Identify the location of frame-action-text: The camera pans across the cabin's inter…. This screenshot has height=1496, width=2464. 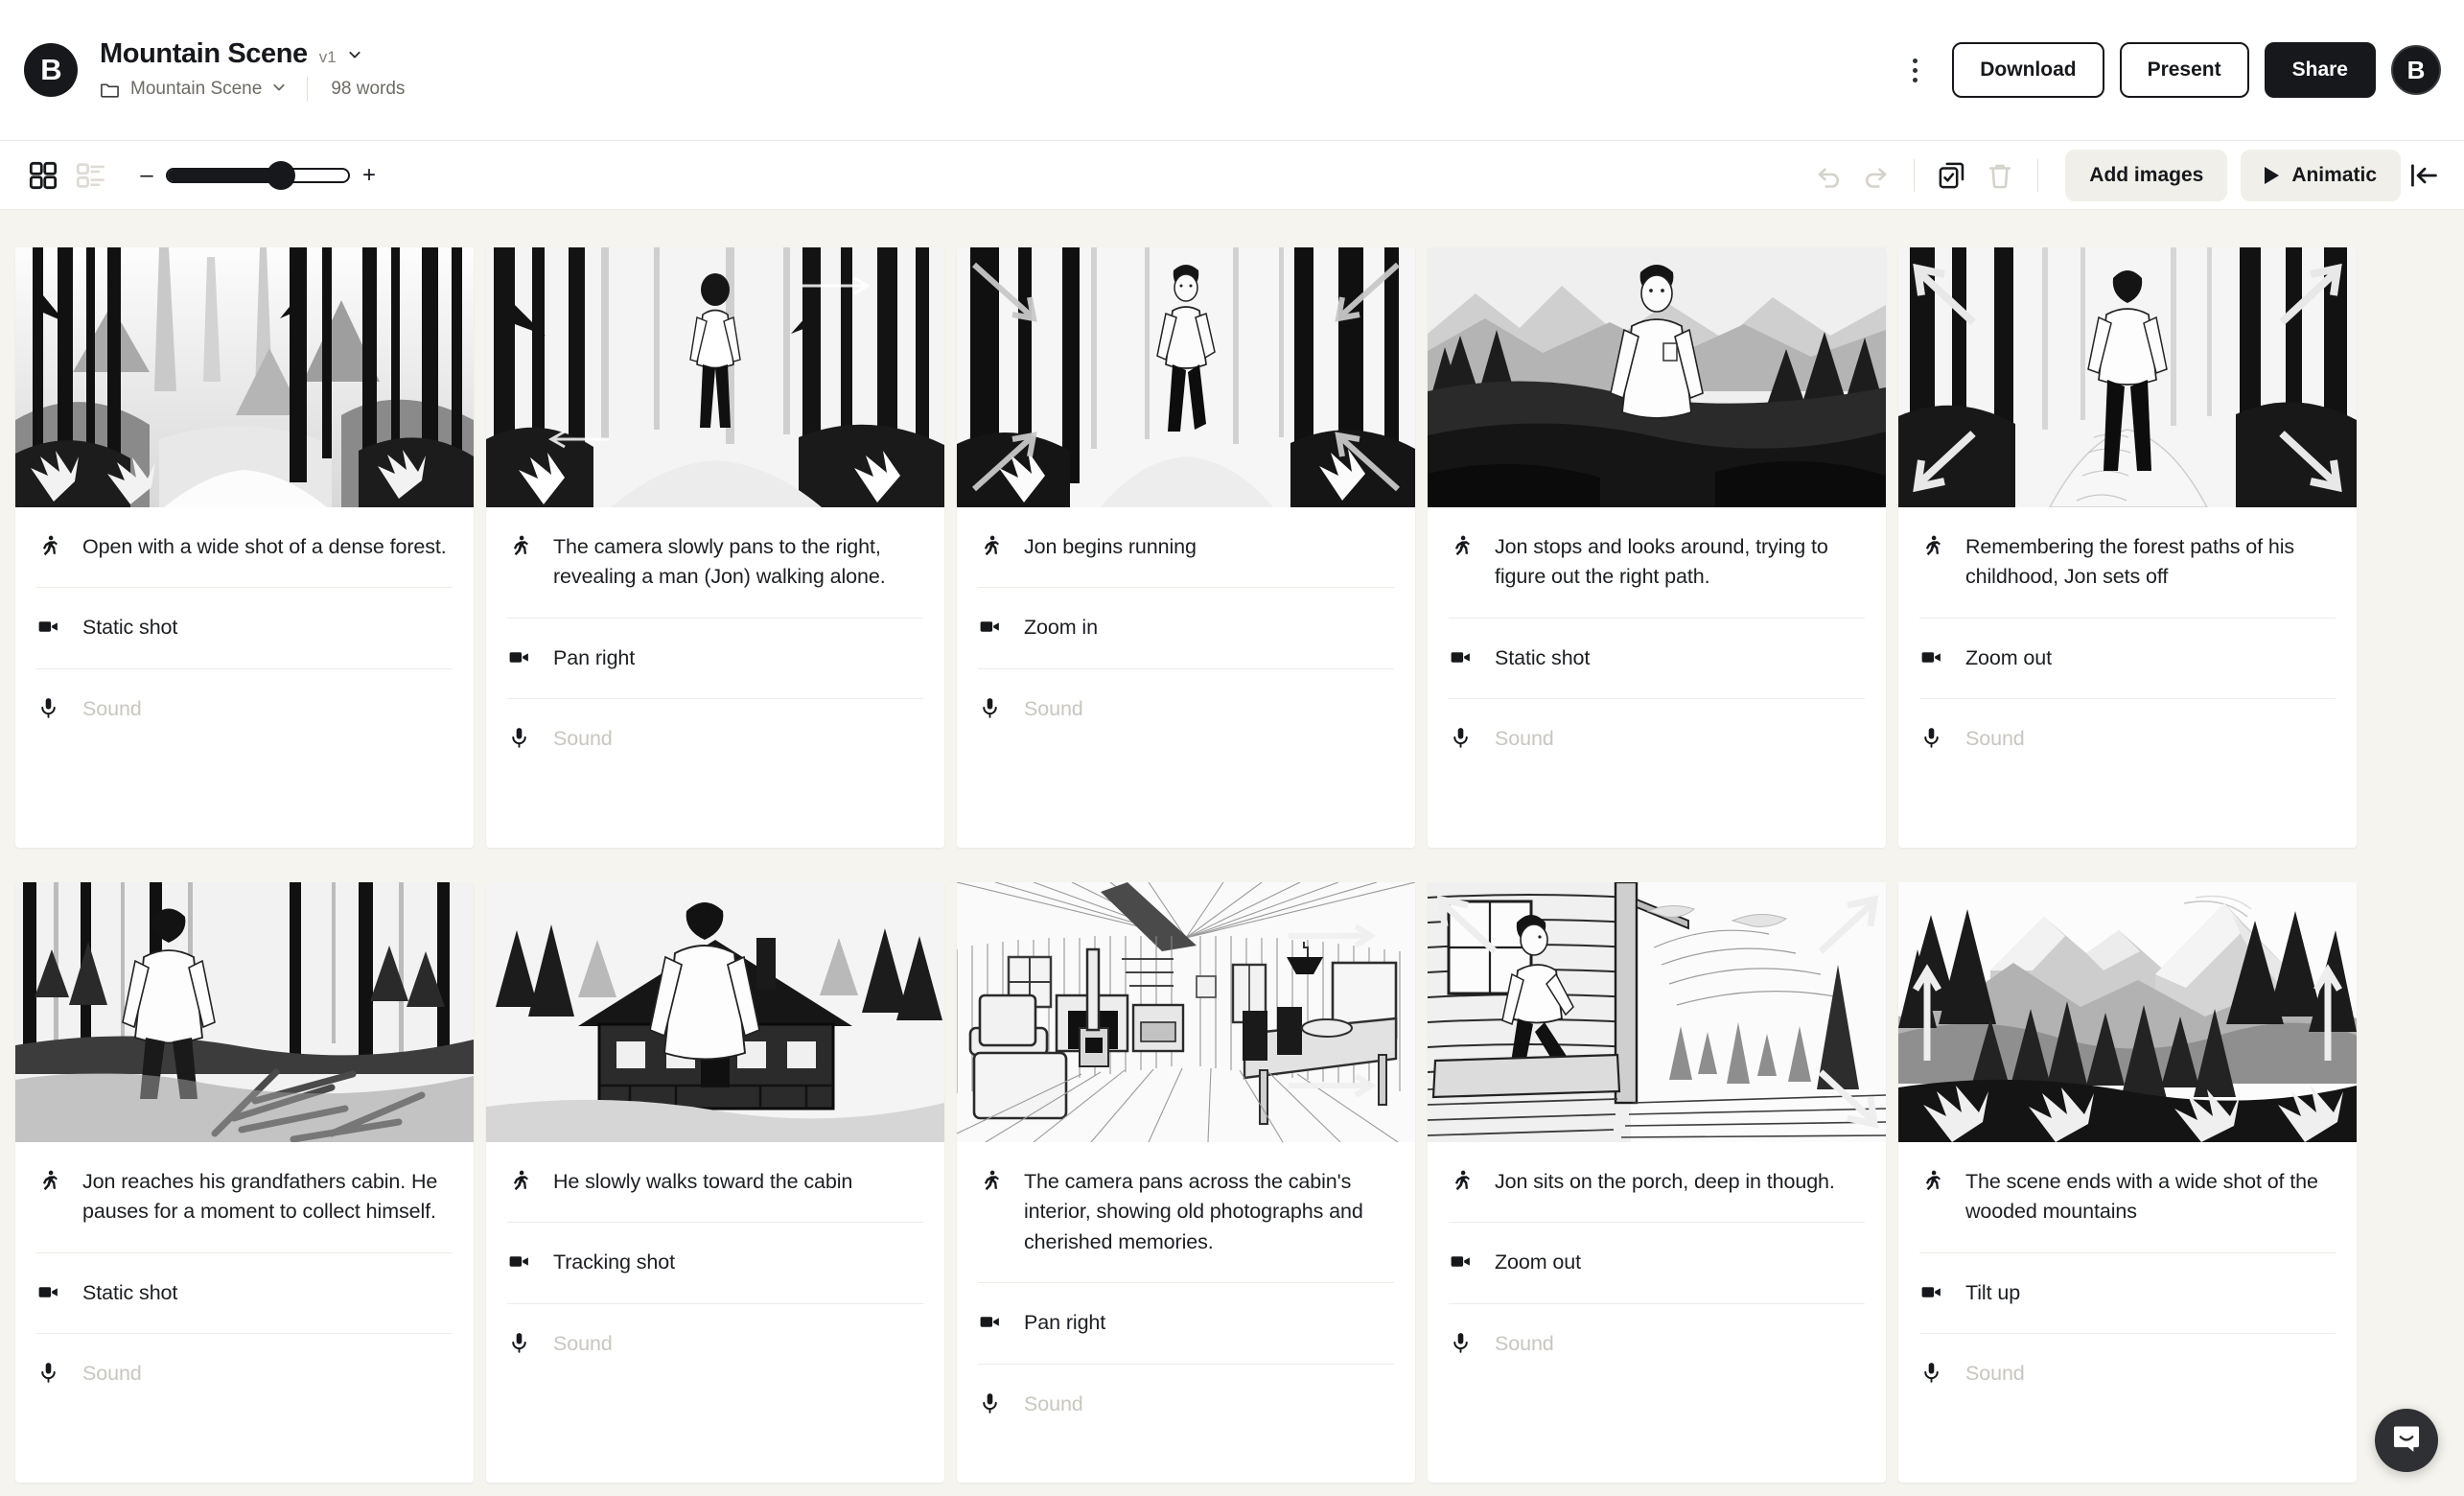
(1193, 1211).